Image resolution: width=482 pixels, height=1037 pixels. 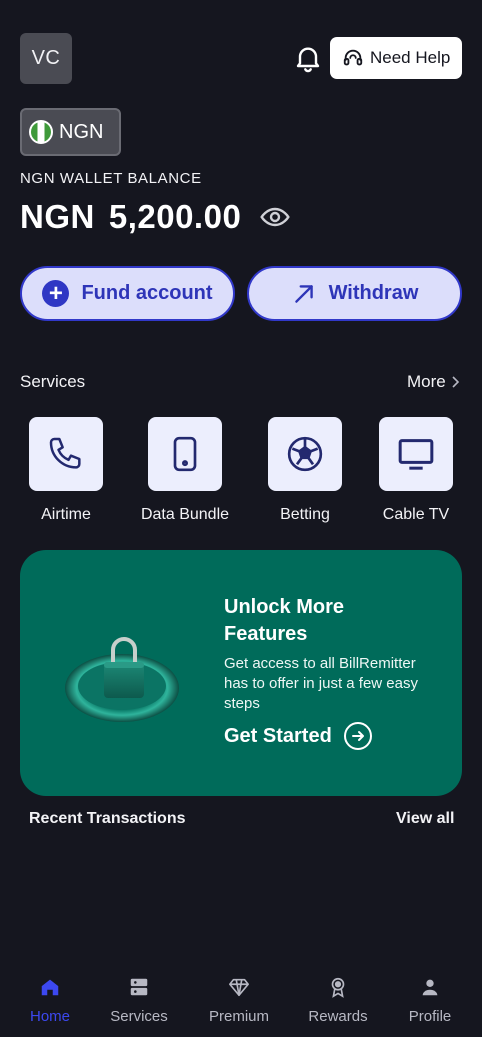 What do you see at coordinates (50, 987) in the screenshot?
I see `home-icon` at bounding box center [50, 987].